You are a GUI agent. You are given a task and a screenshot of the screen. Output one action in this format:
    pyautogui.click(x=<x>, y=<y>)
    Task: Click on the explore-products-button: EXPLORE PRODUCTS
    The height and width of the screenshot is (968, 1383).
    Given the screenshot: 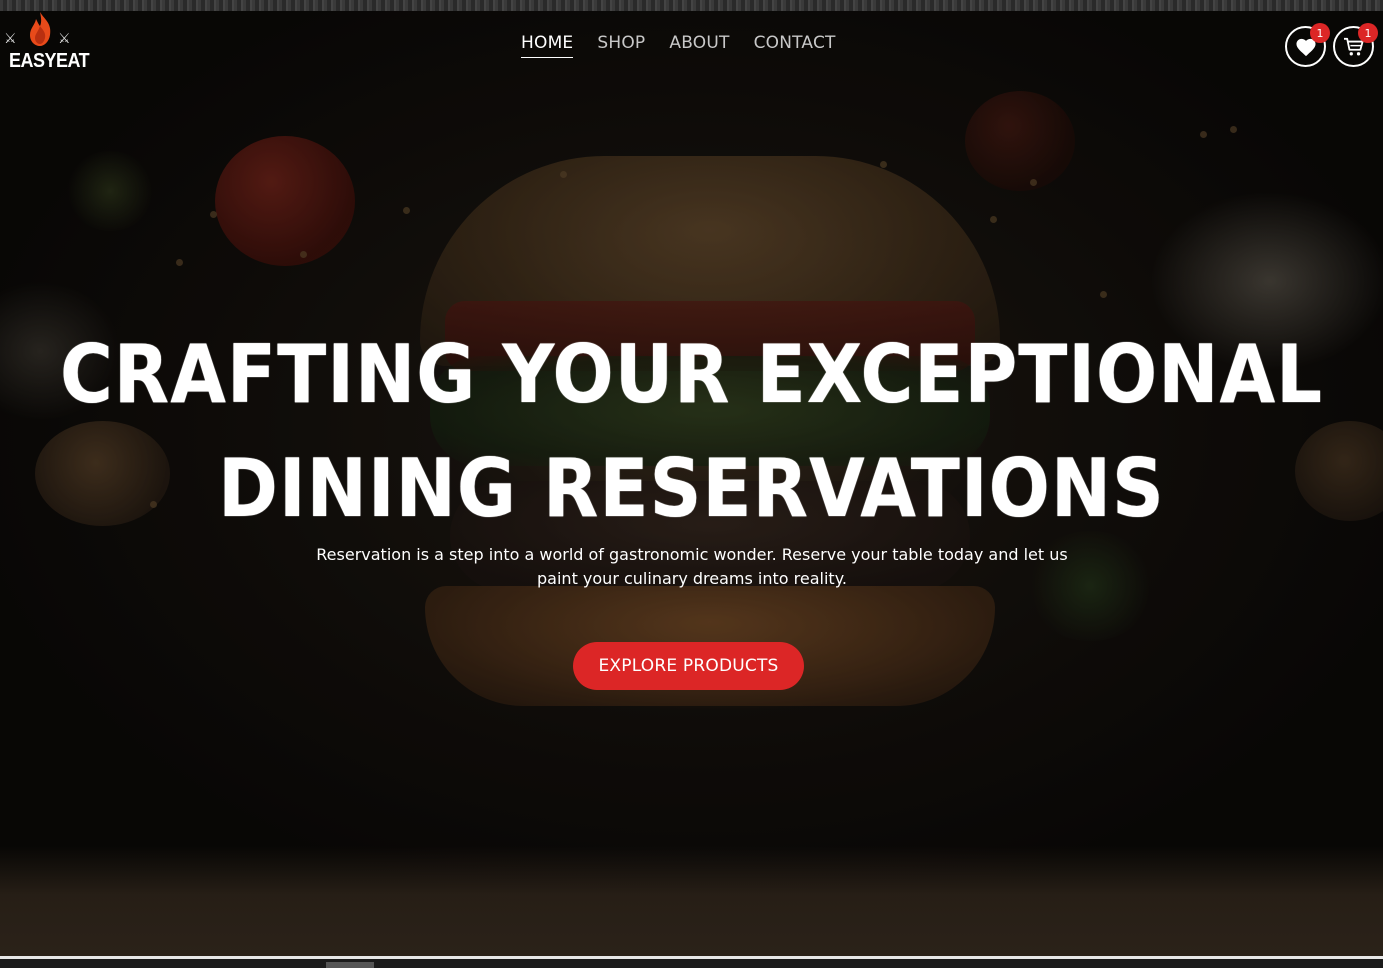 What is the action you would take?
    pyautogui.click(x=688, y=666)
    